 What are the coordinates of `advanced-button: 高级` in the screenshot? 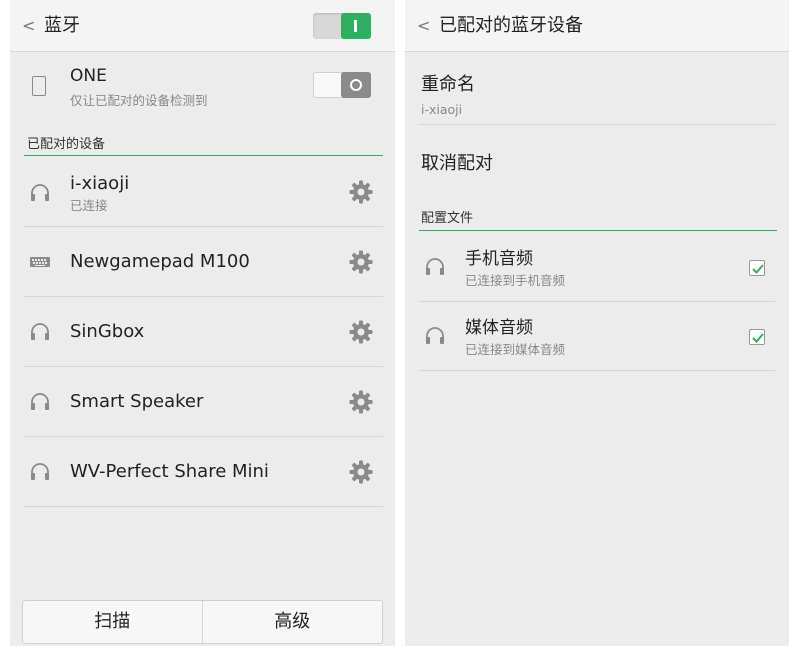 It's located at (293, 622).